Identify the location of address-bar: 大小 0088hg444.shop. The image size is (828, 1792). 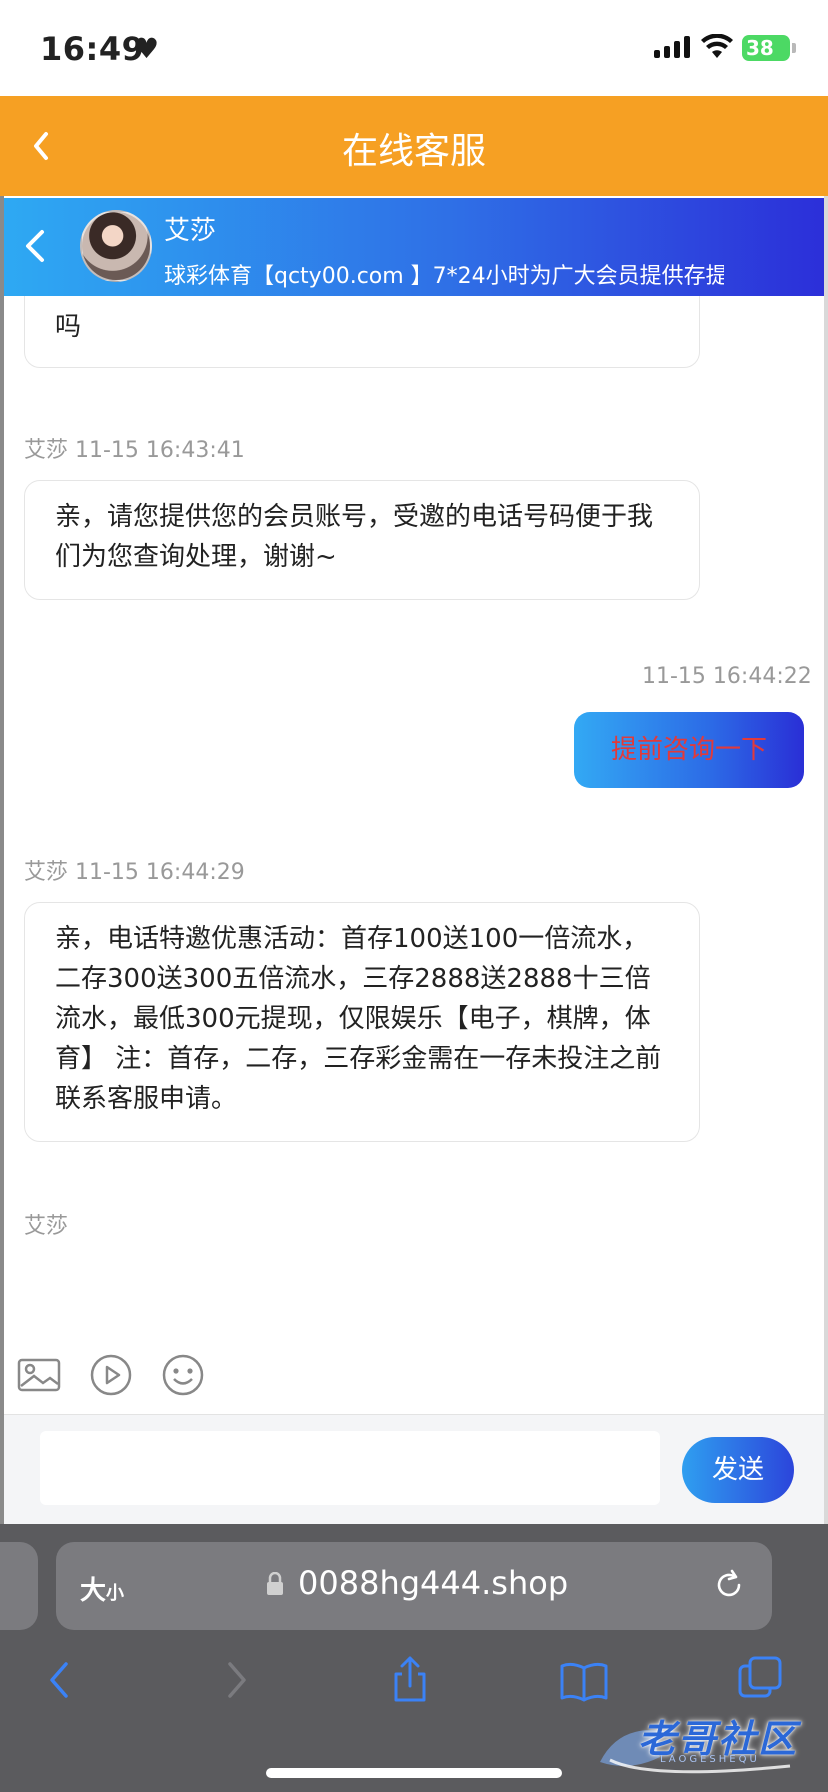
(414, 1586).